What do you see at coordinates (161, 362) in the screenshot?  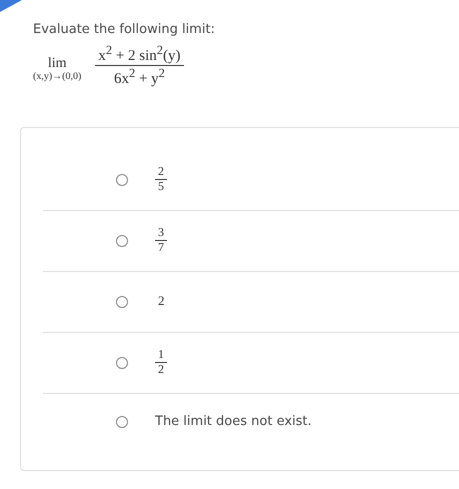 I see `answer-fraction: 1 2` at bounding box center [161, 362].